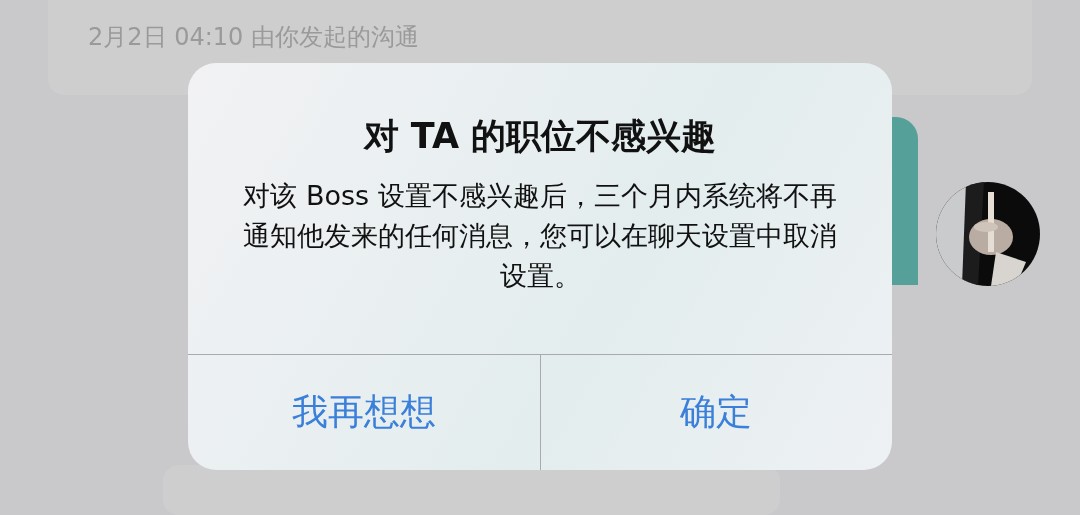 This screenshot has width=1080, height=515. What do you see at coordinates (540, 236) in the screenshot?
I see `dialog-message: 对该 Boss 设置不感兴趣后，三个月内系统将不再通知他发来的任何消息，您可以在聊天设置中取消设置。` at bounding box center [540, 236].